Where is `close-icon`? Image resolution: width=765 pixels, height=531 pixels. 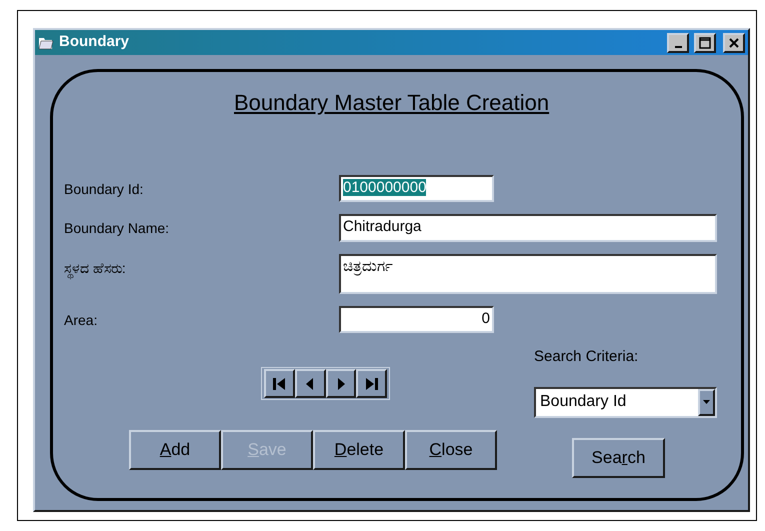 close-icon is located at coordinates (734, 42).